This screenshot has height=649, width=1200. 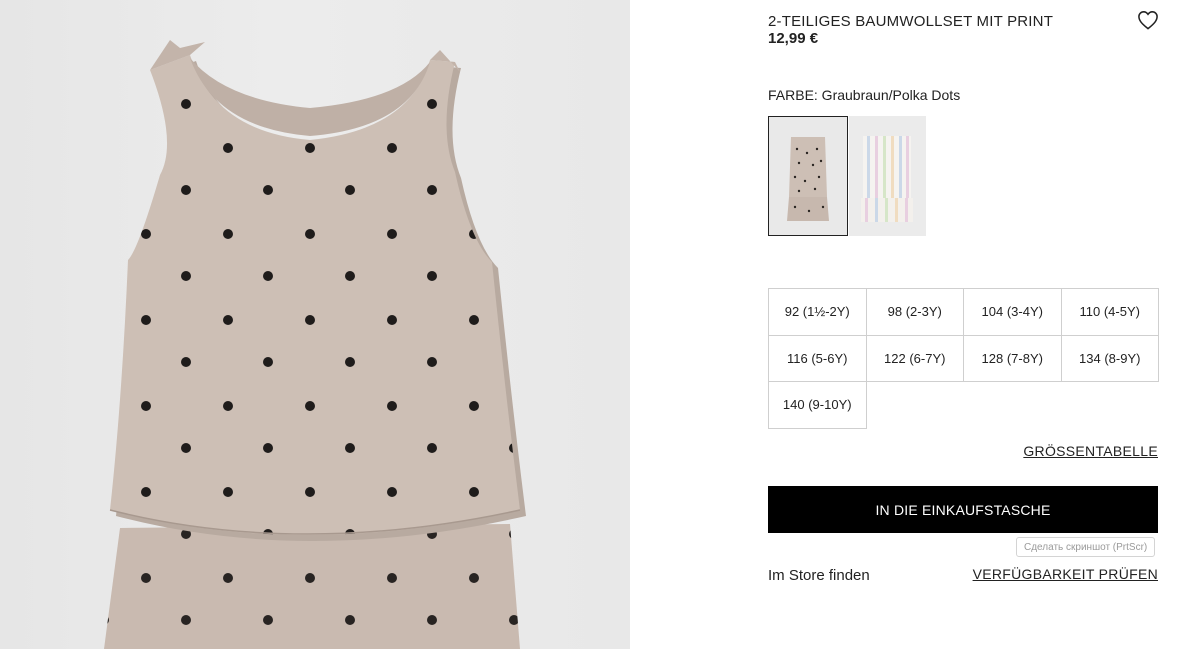 I want to click on product-price: 12,99 €, so click(x=793, y=38).